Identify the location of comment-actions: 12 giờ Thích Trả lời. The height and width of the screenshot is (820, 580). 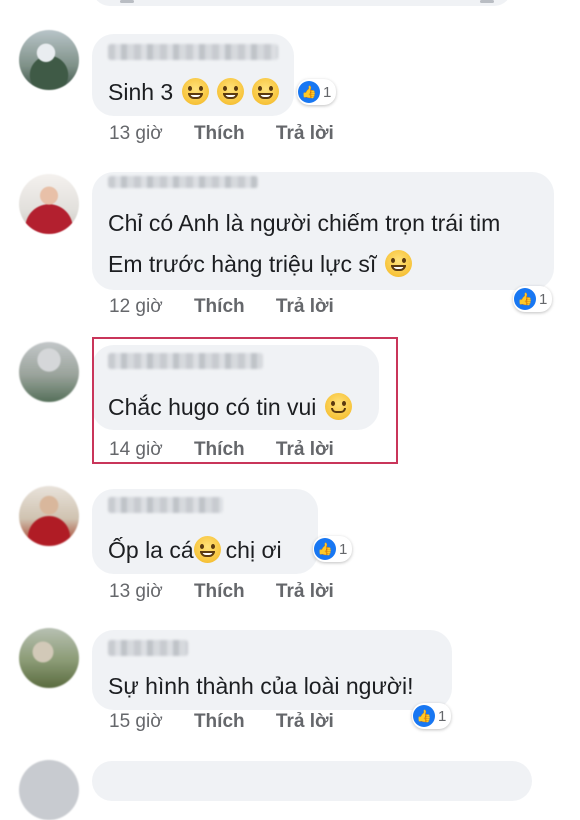
(221, 307).